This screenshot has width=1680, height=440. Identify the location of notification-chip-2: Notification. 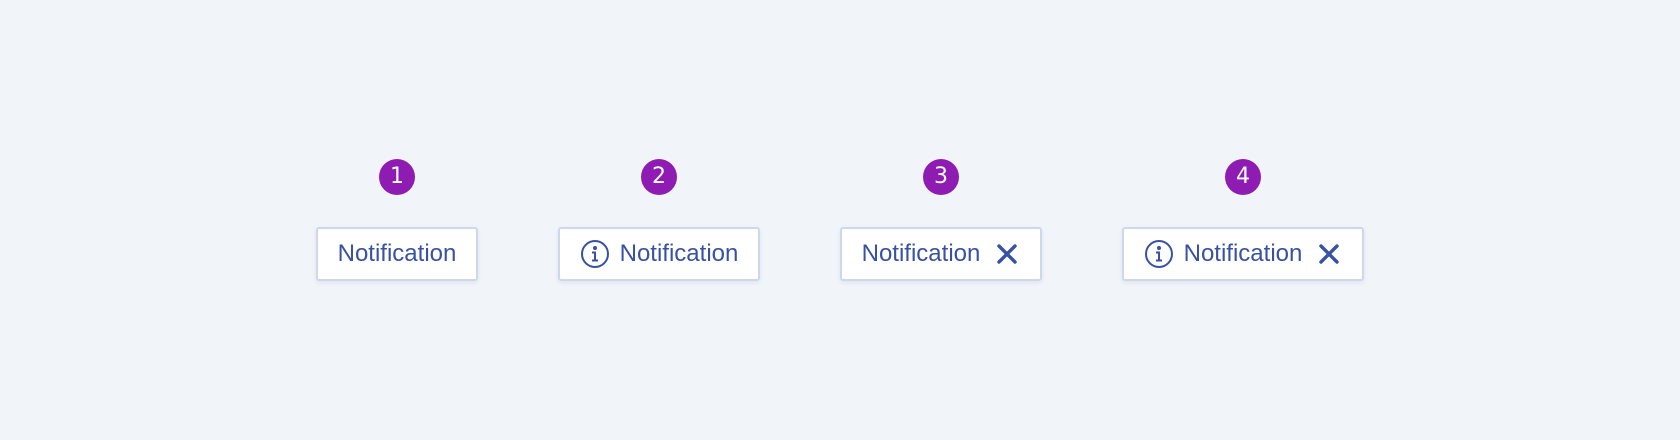
(659, 254).